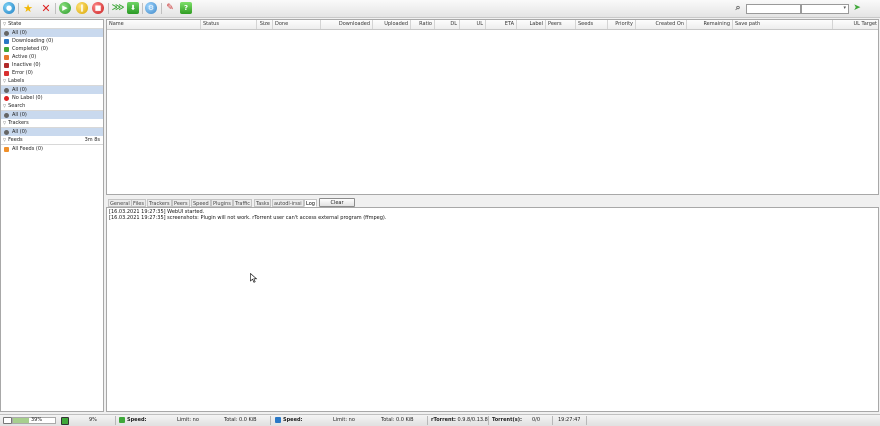 The height and width of the screenshot is (426, 880). I want to click on feeds-section-header: ▽ Feeds 3m 8s, so click(52, 140).